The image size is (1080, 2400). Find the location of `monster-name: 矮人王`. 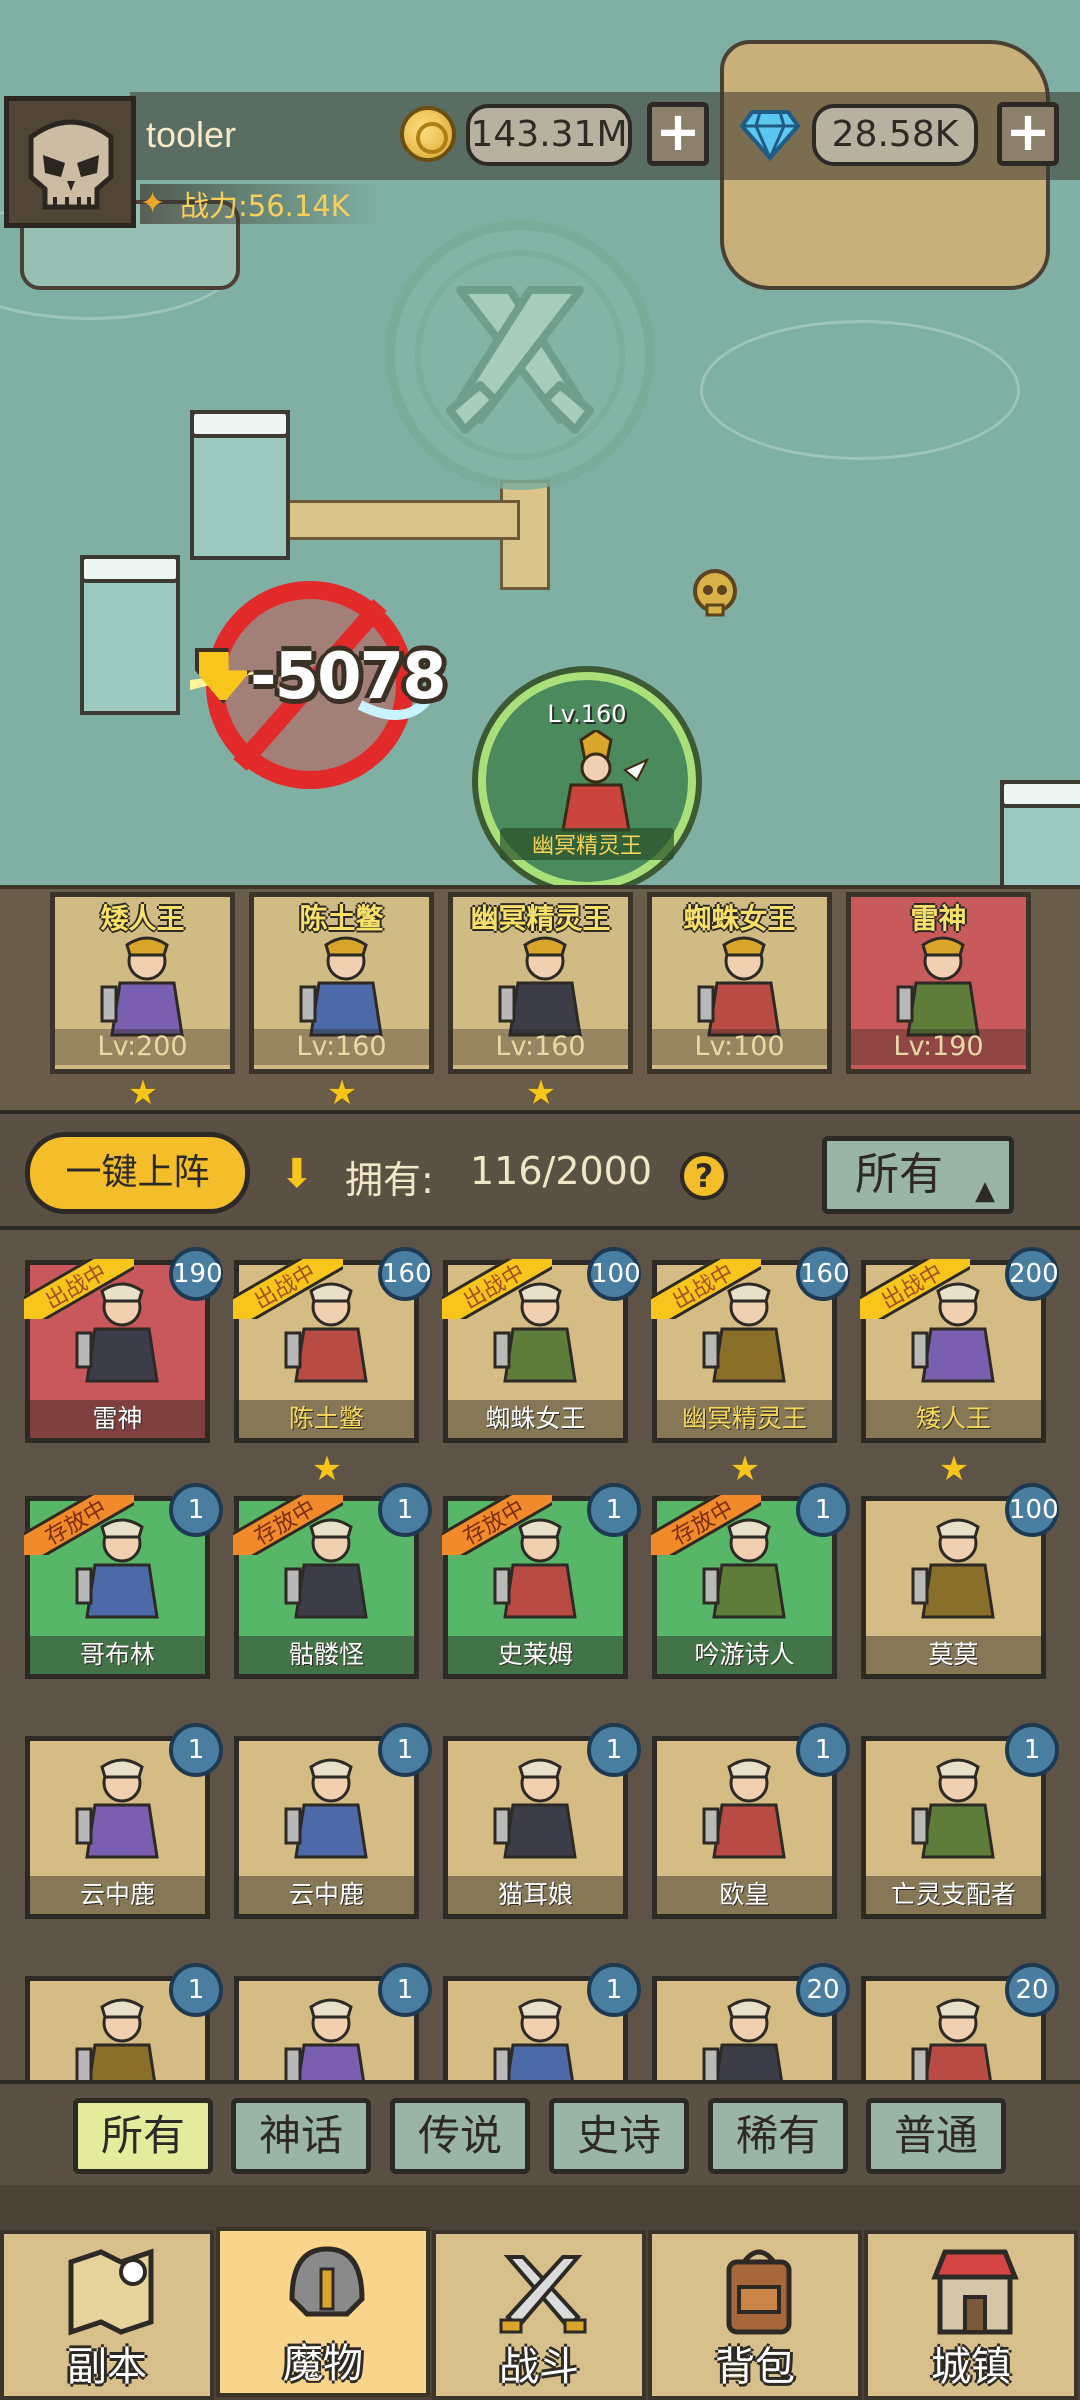

monster-name: 矮人王 is located at coordinates (953, 1419).